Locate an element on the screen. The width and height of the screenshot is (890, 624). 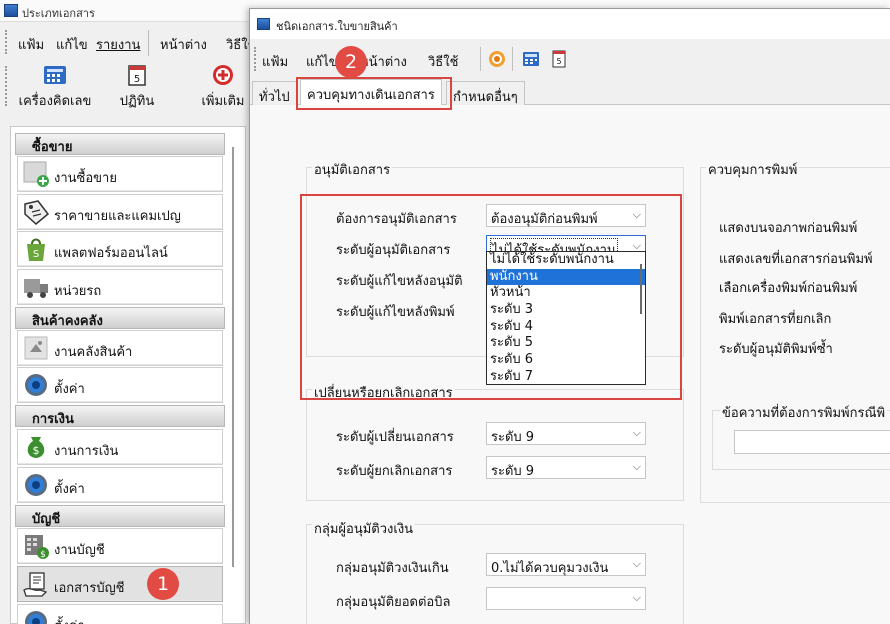
credit-over-label: กลุ่มอนุมัติวงเงินเกิน is located at coordinates (392, 568).